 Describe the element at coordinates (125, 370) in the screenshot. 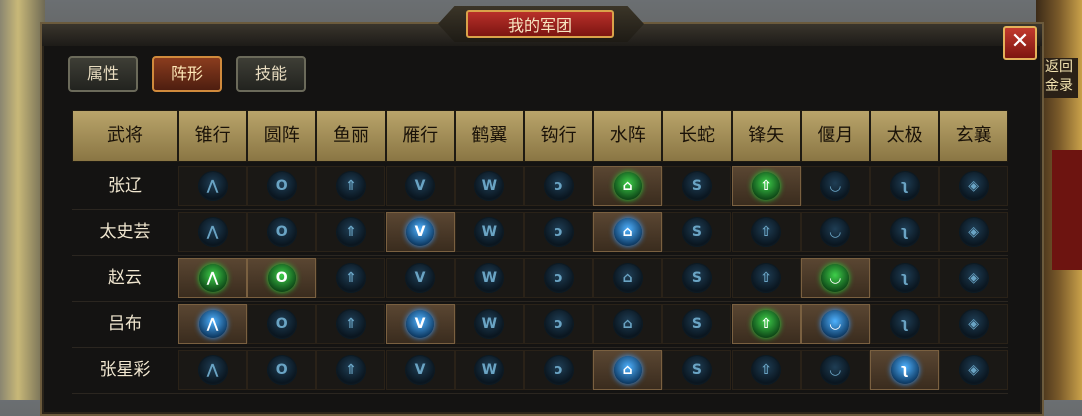

I see `general-name: 张星彩` at that location.